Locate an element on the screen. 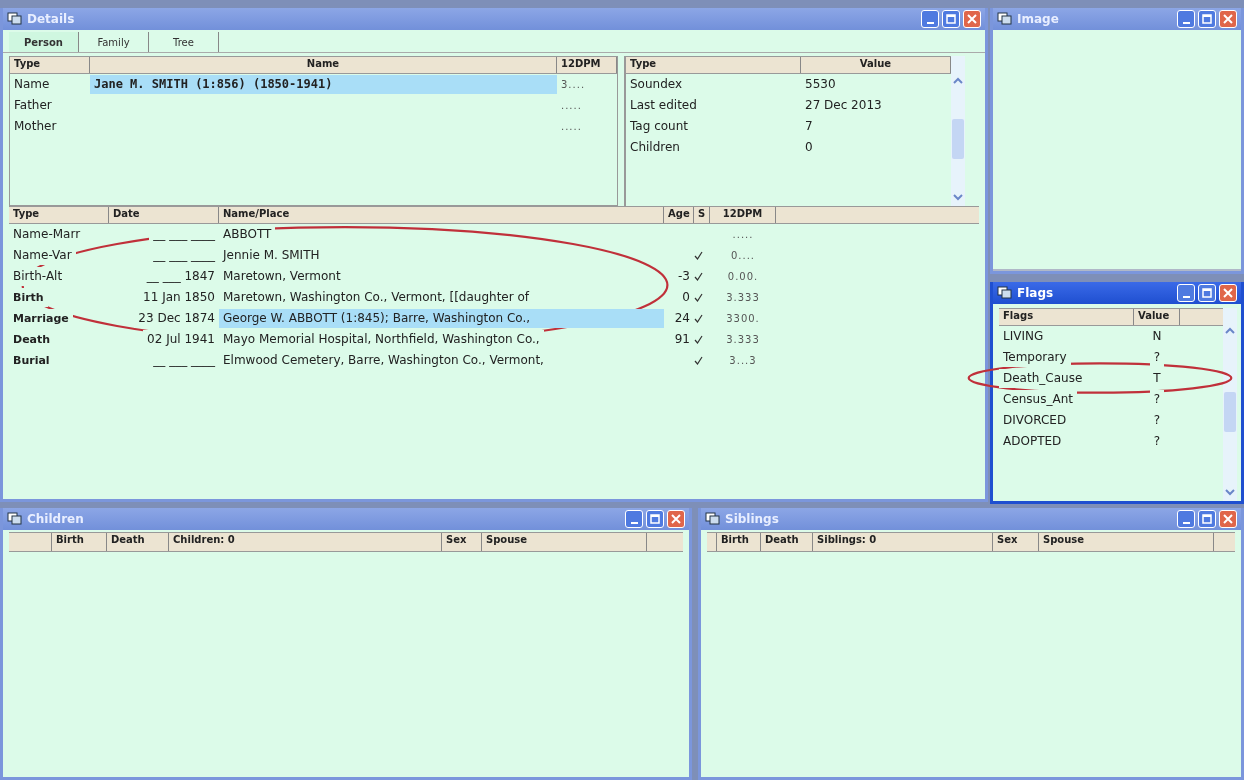 This screenshot has height=780, width=1244. column-header: Age is located at coordinates (679, 215).